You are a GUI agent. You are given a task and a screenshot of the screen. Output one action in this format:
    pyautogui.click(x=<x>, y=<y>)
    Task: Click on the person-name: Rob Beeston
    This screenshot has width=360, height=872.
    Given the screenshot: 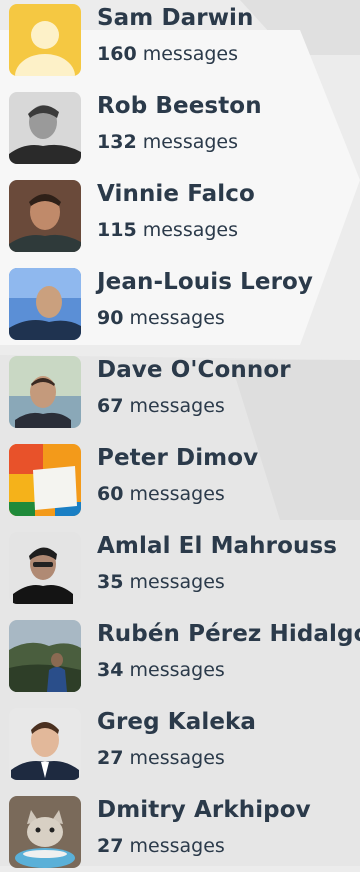 What is the action you would take?
    pyautogui.click(x=179, y=106)
    